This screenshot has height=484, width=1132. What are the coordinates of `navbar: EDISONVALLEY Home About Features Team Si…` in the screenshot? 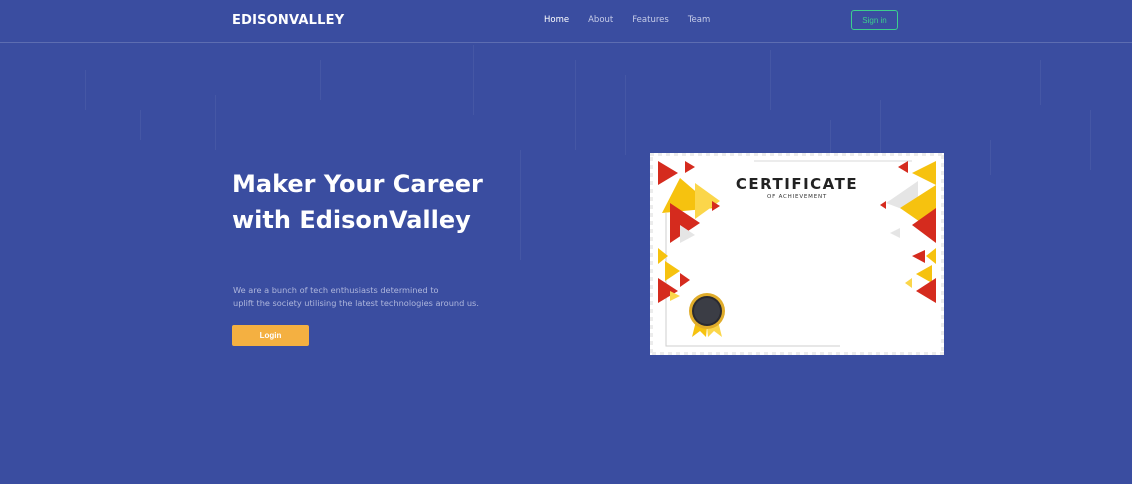 It's located at (566, 21).